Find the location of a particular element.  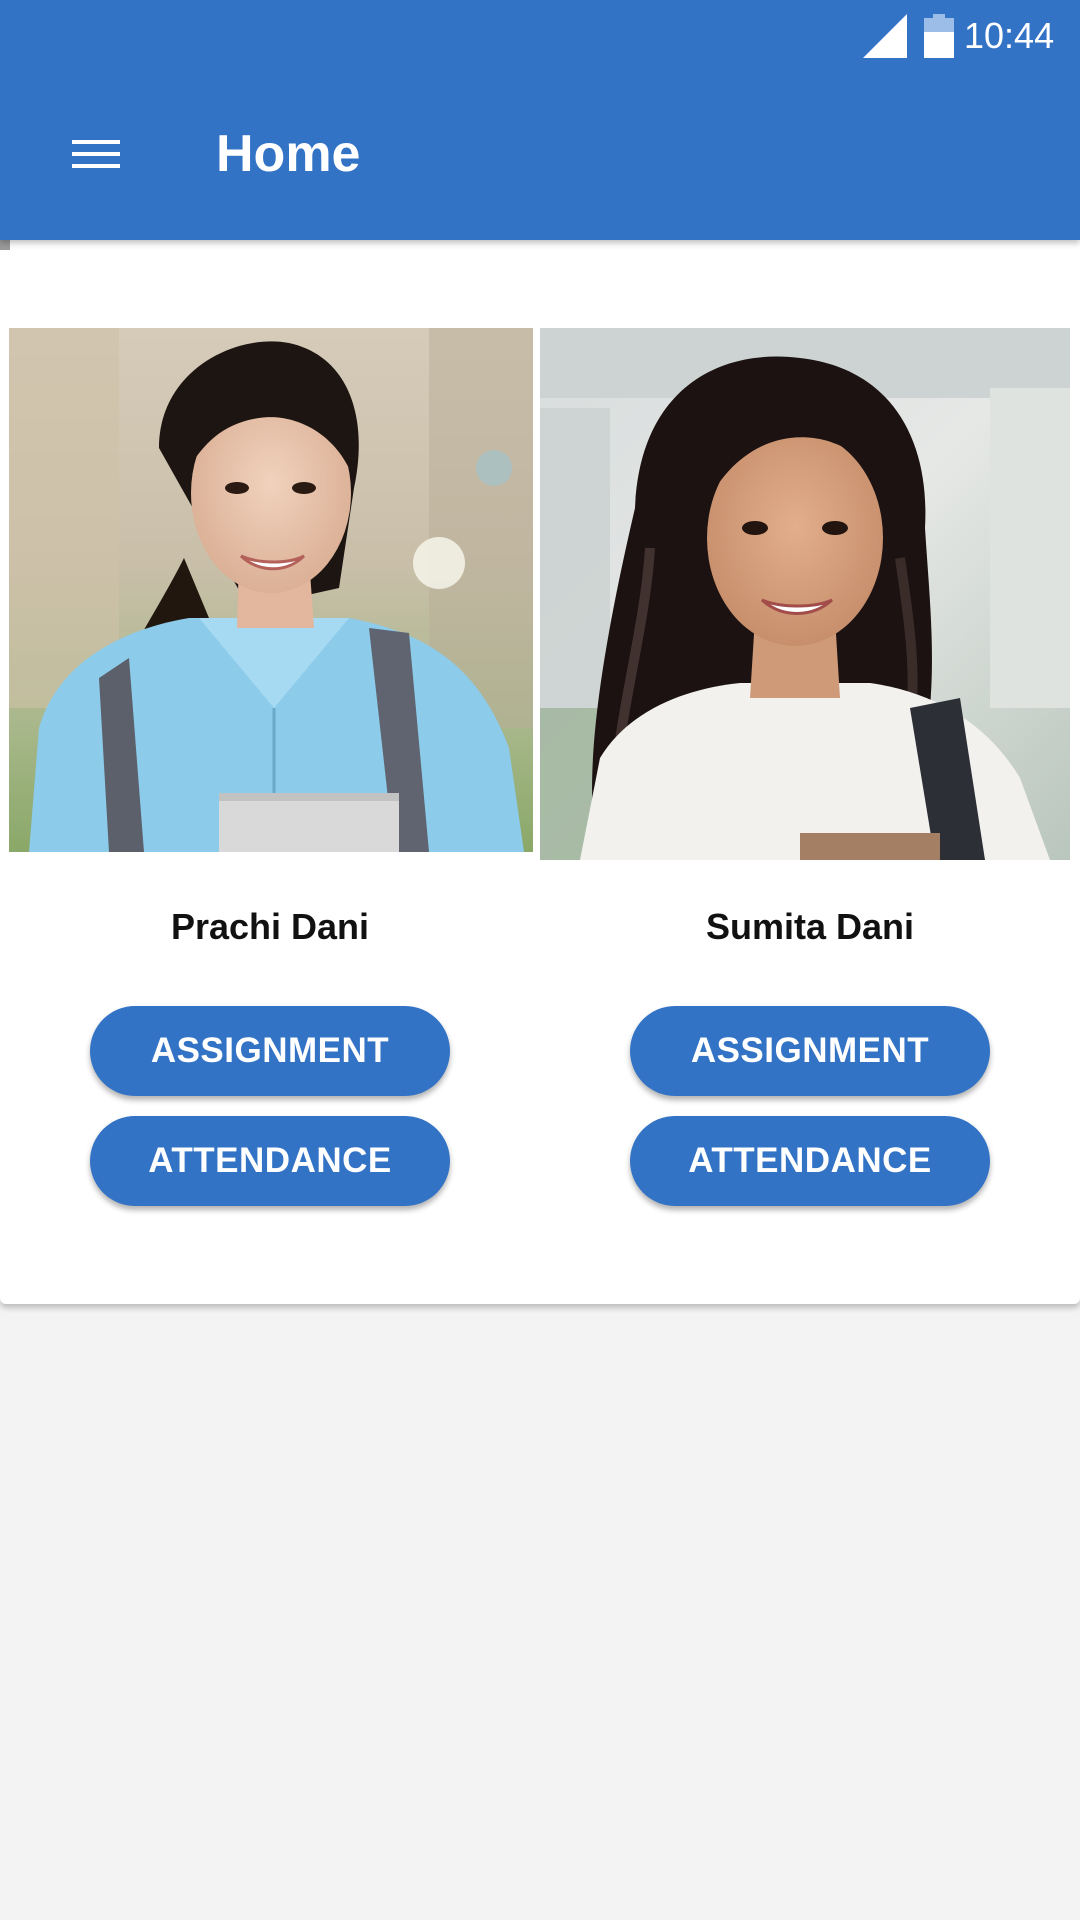

hamburger-icon is located at coordinates (96, 154).